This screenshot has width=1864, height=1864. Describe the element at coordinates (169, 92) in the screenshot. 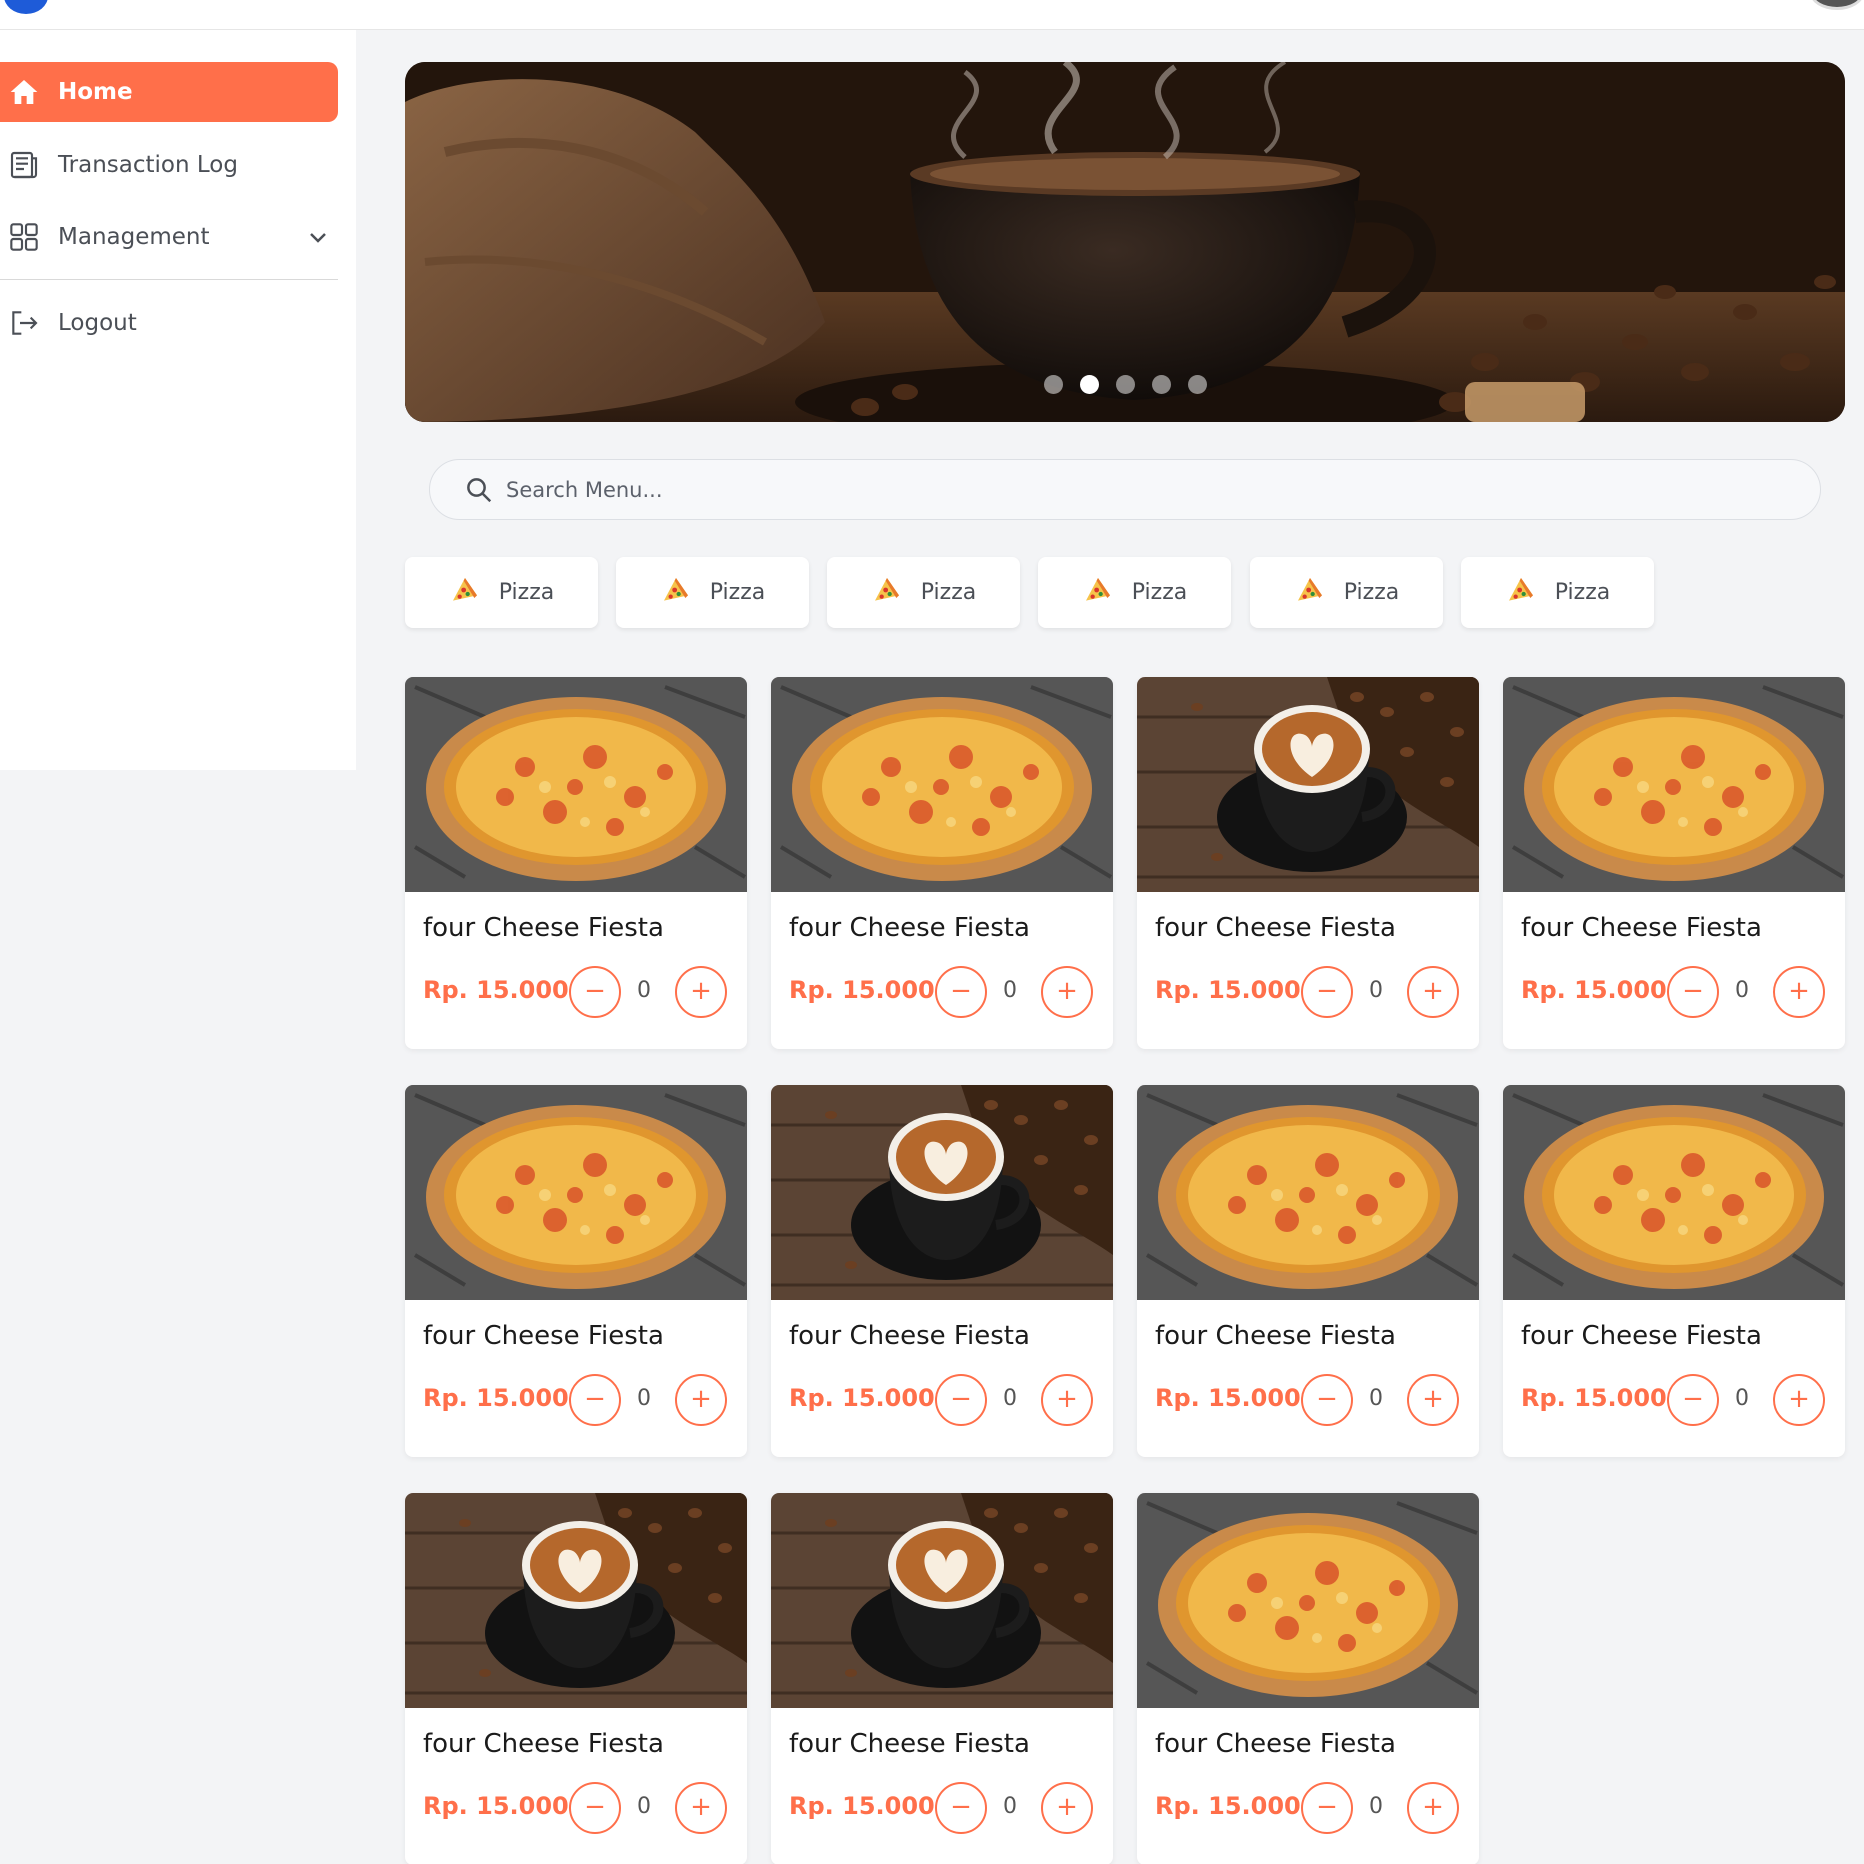

I see `sidebar-item-home: Home` at that location.